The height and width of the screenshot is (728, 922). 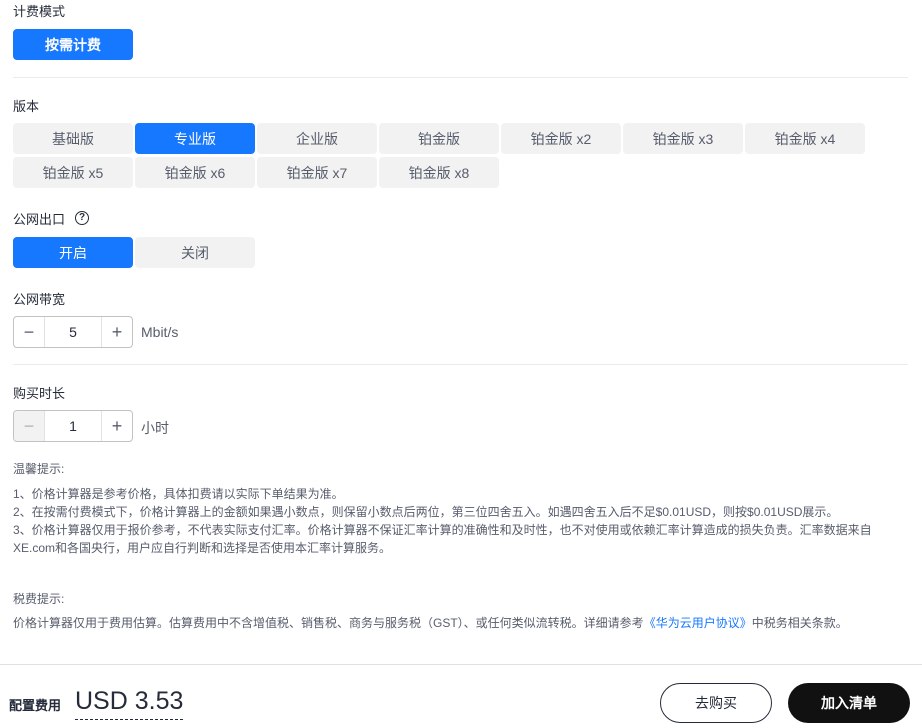 What do you see at coordinates (561, 138) in the screenshot?
I see `edition-option-platinum-x2: 铂金版 x2` at bounding box center [561, 138].